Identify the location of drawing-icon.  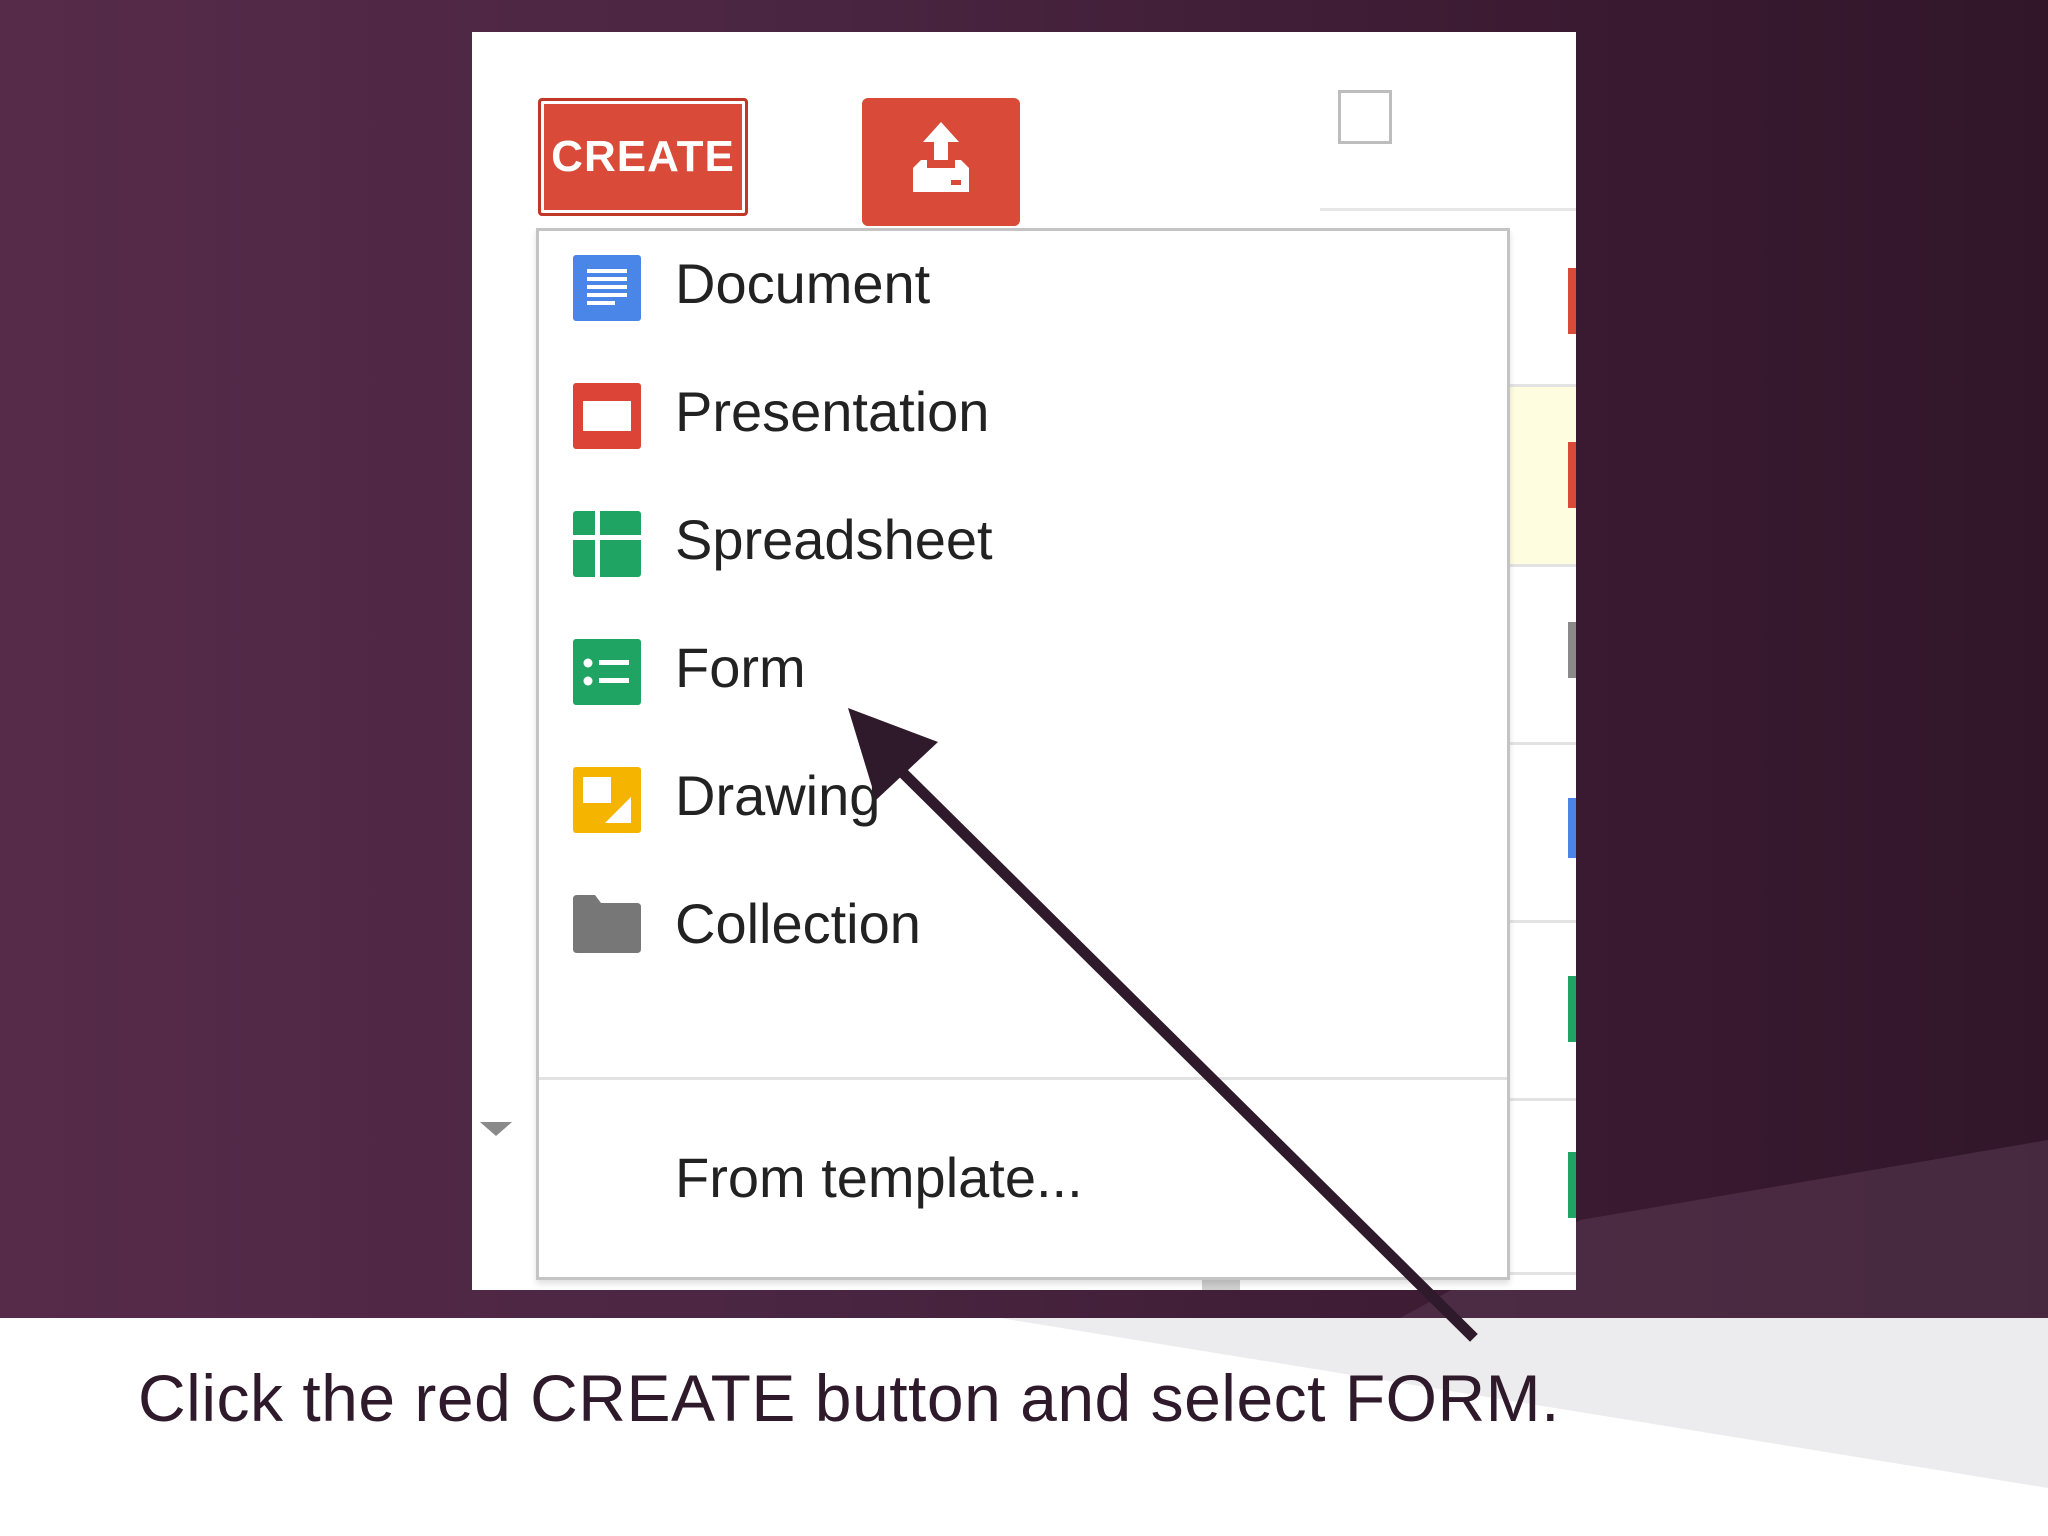
(607, 800).